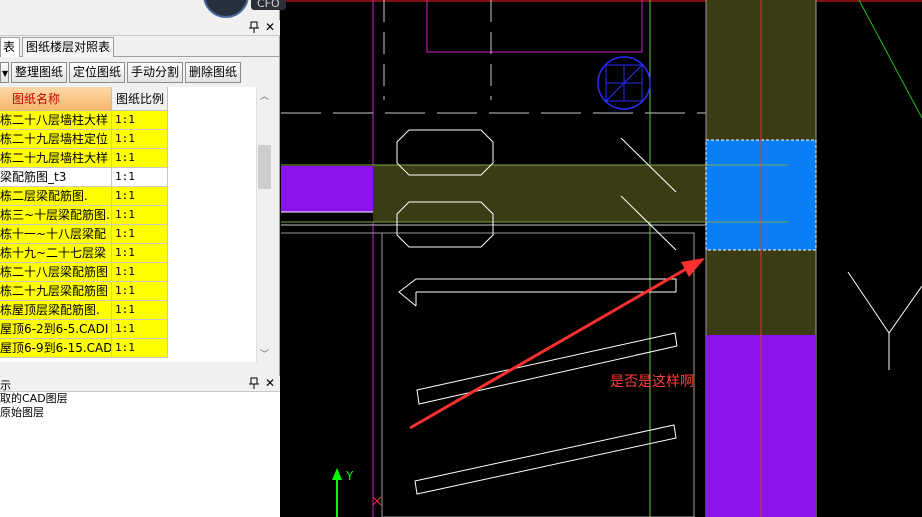 This screenshot has width=922, height=517. I want to click on table-row: 屋顶6-2到6-5.CADI 1:1, so click(84, 329).